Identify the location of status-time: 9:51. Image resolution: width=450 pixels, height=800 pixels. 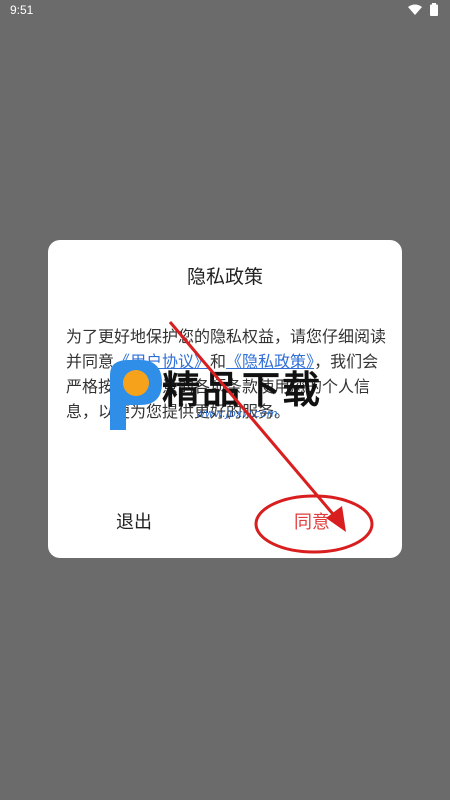
(22, 10).